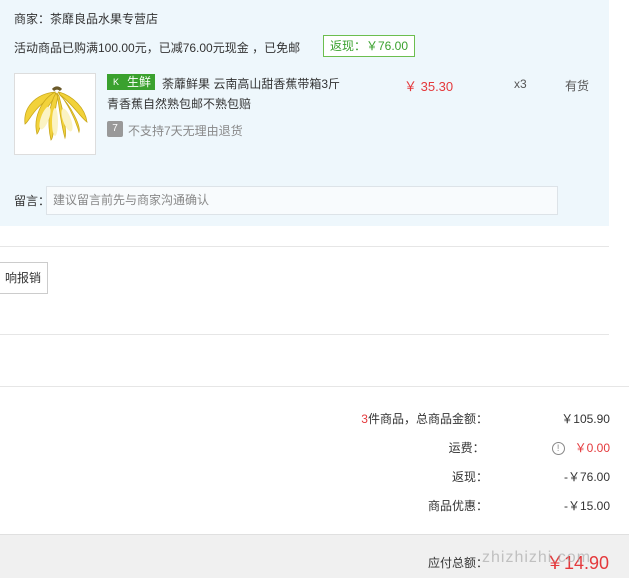 The width and height of the screenshot is (629, 578). I want to click on product-title-line2: 青香蕉自然熟包邮不熟包赔, so click(179, 103).